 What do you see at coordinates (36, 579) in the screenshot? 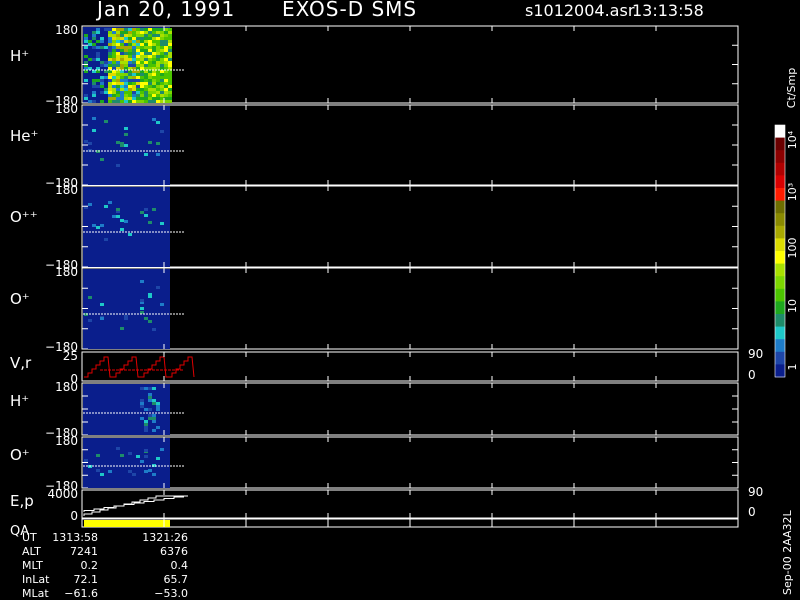
I see `ephemeris-name: InLat` at bounding box center [36, 579].